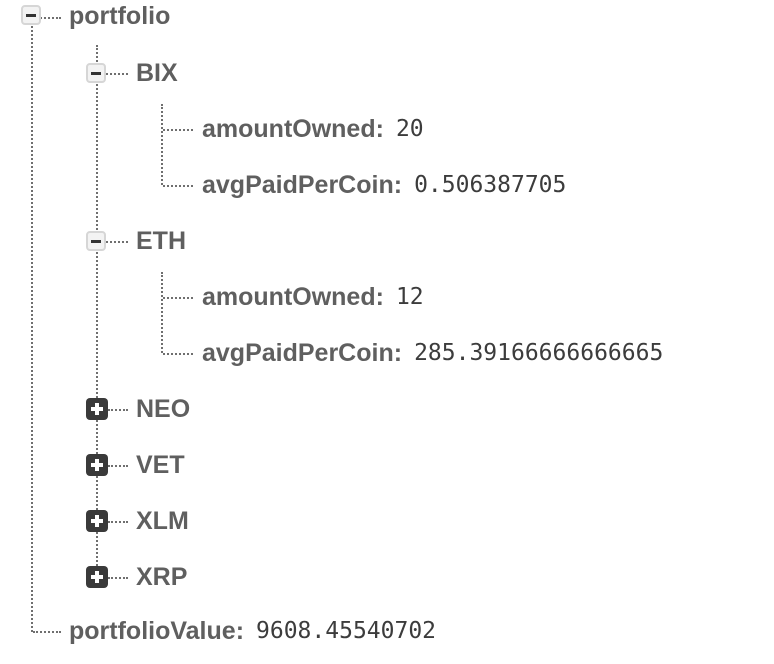  I want to click on collapse-eth-button, so click(96, 241).